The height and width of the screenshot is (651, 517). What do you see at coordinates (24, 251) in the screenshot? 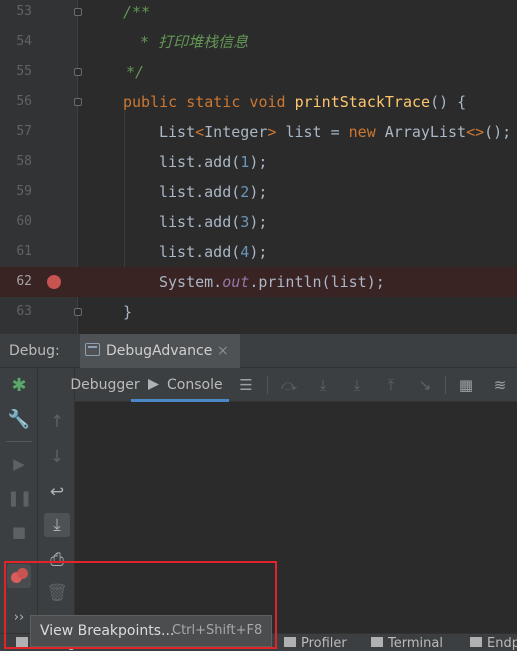
I see `line-number: 61` at bounding box center [24, 251].